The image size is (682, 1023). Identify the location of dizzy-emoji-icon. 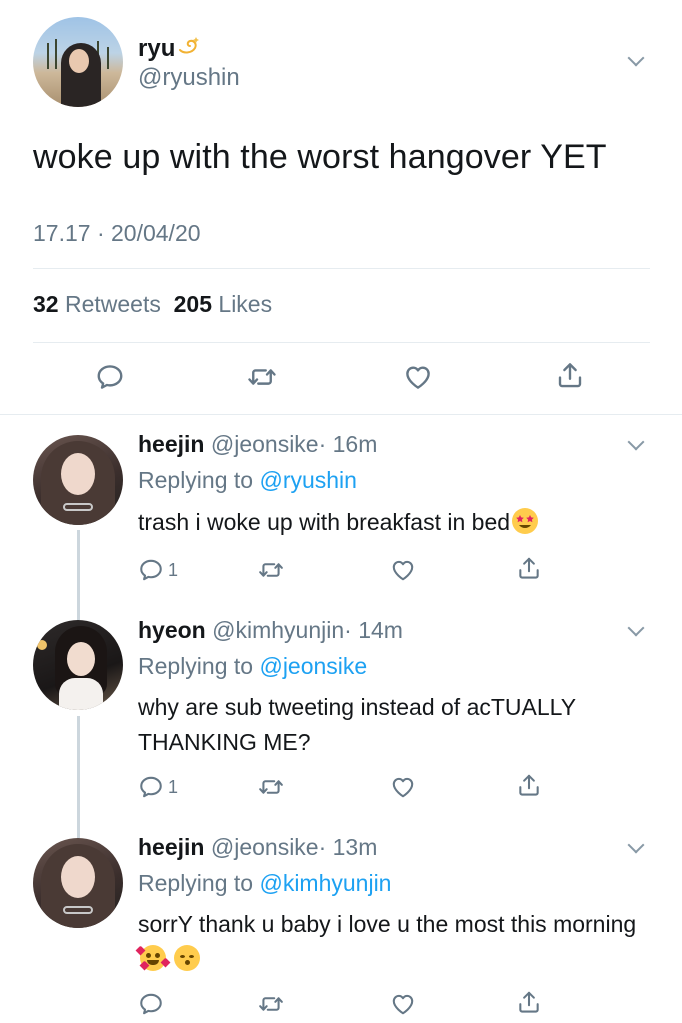
(189, 48).